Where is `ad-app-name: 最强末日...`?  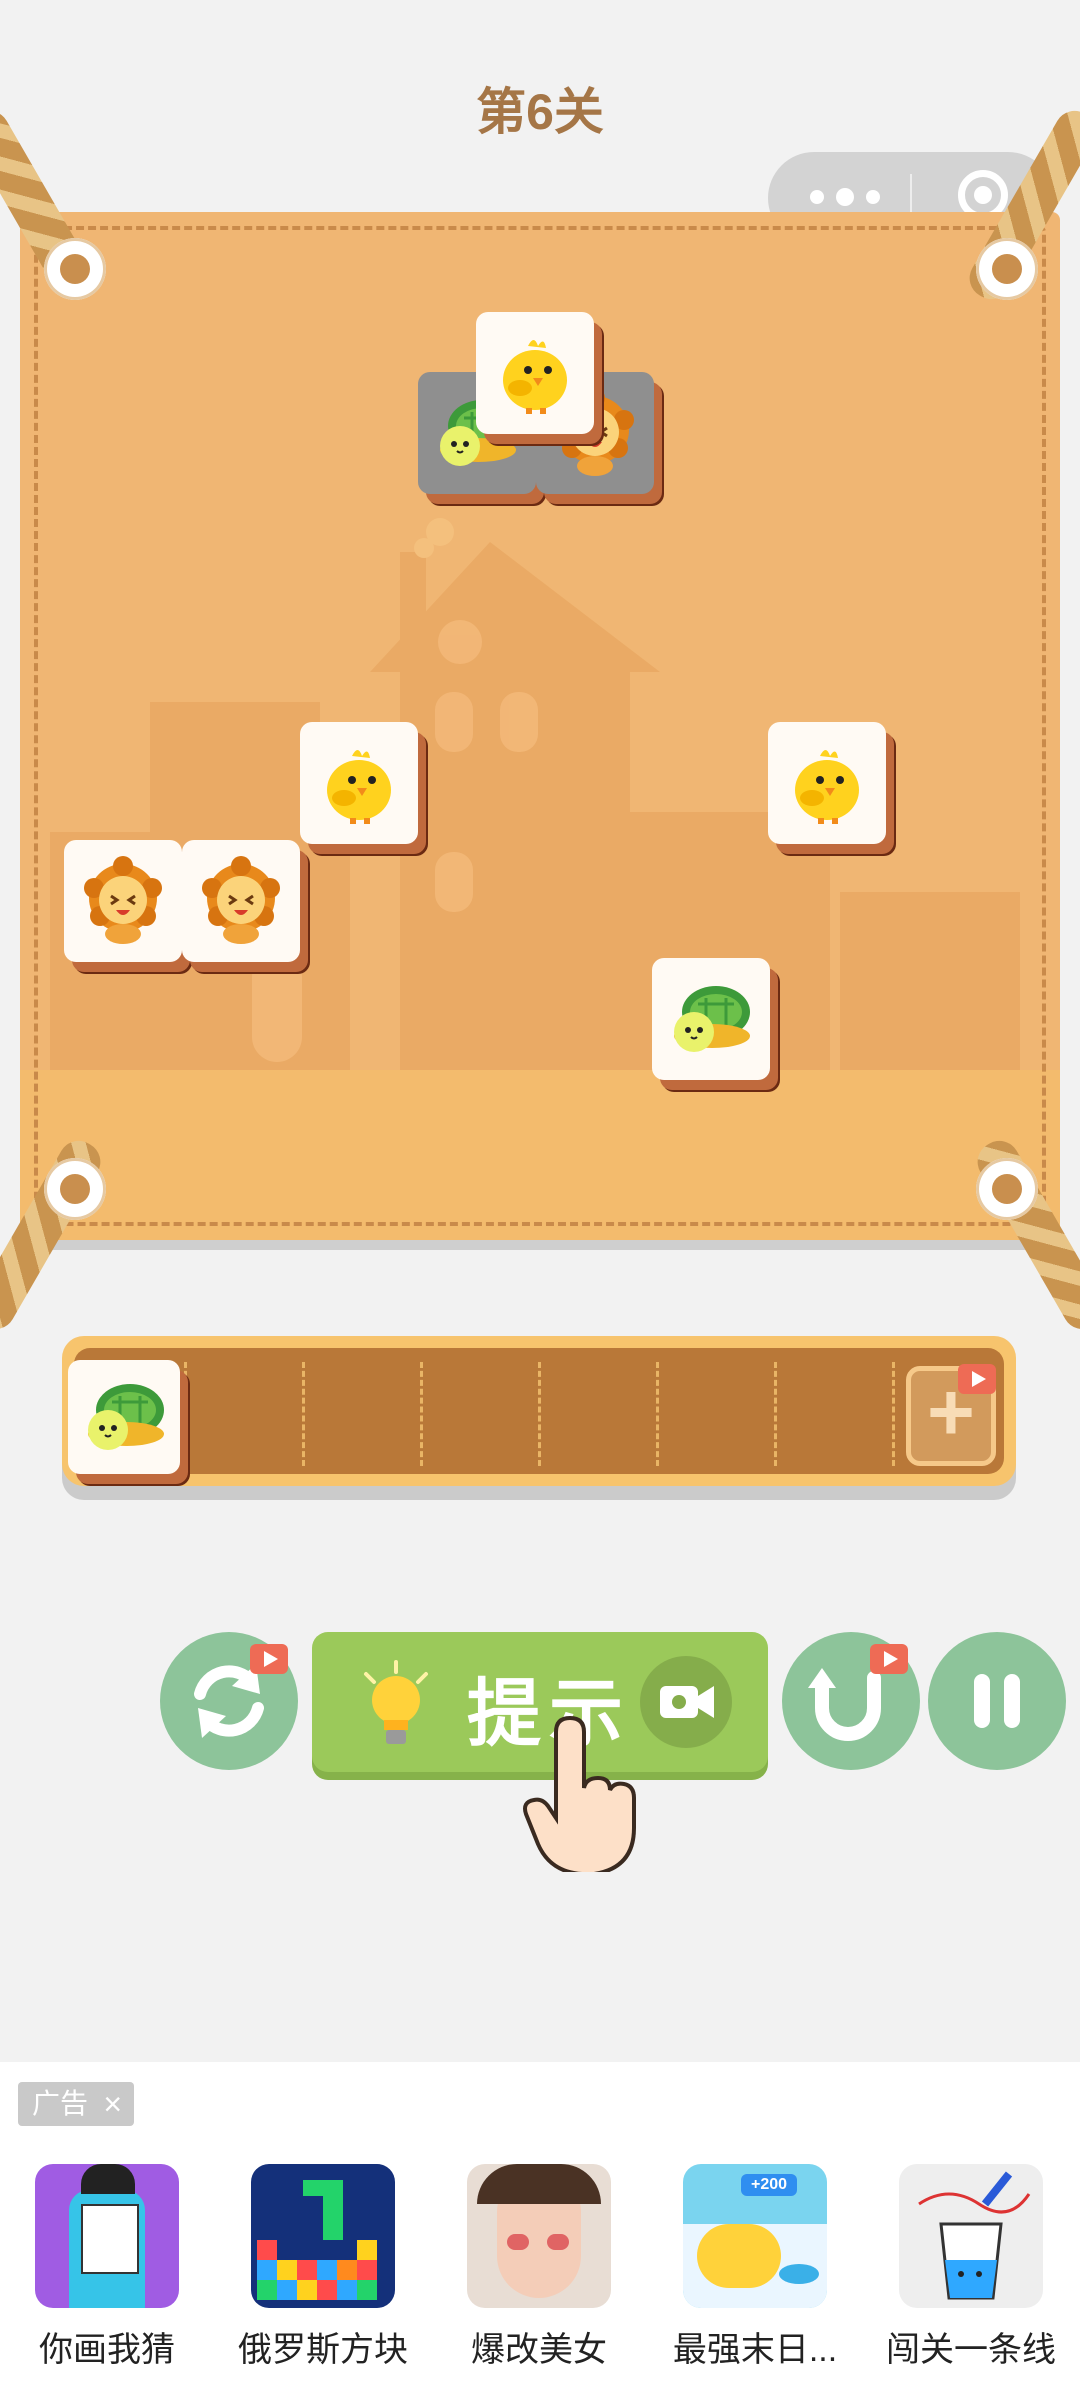 ad-app-name: 最强末日... is located at coordinates (755, 2350).